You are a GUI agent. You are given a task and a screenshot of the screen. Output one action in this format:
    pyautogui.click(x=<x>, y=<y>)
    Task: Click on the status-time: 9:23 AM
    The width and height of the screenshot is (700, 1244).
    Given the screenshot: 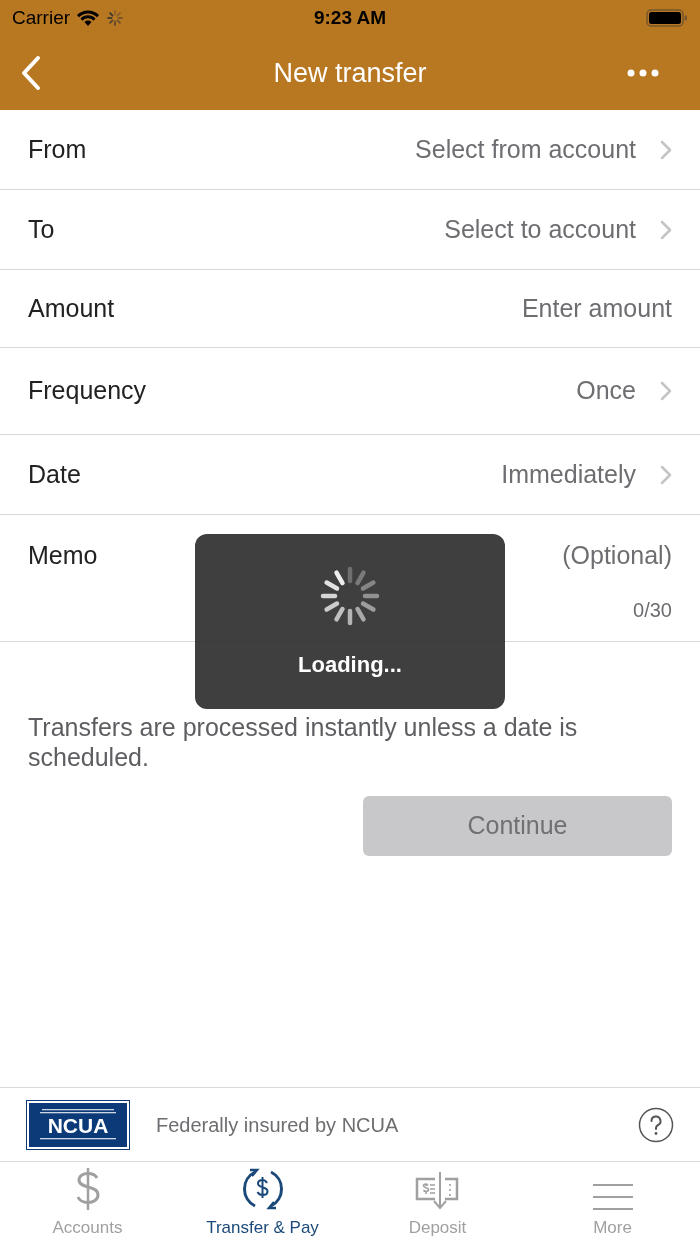 What is the action you would take?
    pyautogui.click(x=350, y=17)
    